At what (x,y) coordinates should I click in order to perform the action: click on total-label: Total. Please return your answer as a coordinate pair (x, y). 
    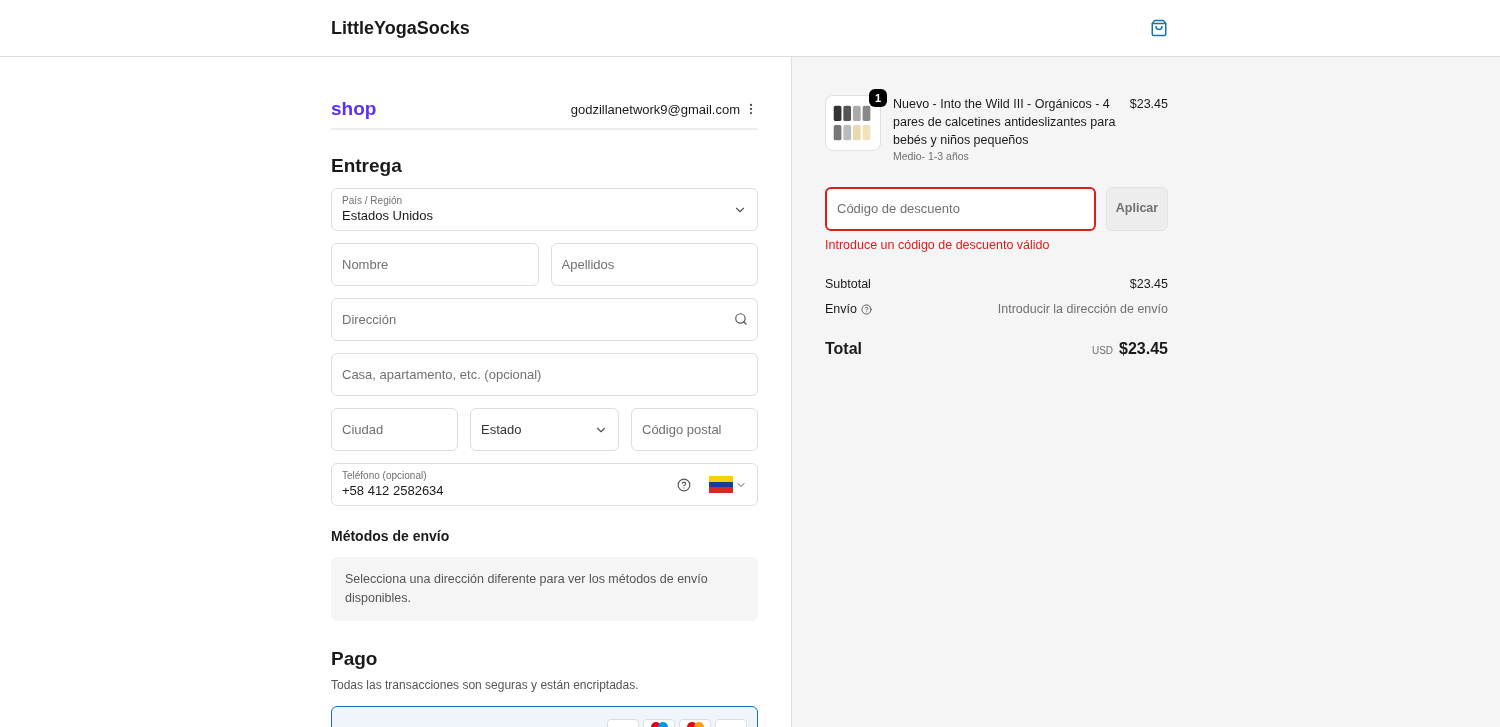
    Looking at the image, I should click on (844, 349).